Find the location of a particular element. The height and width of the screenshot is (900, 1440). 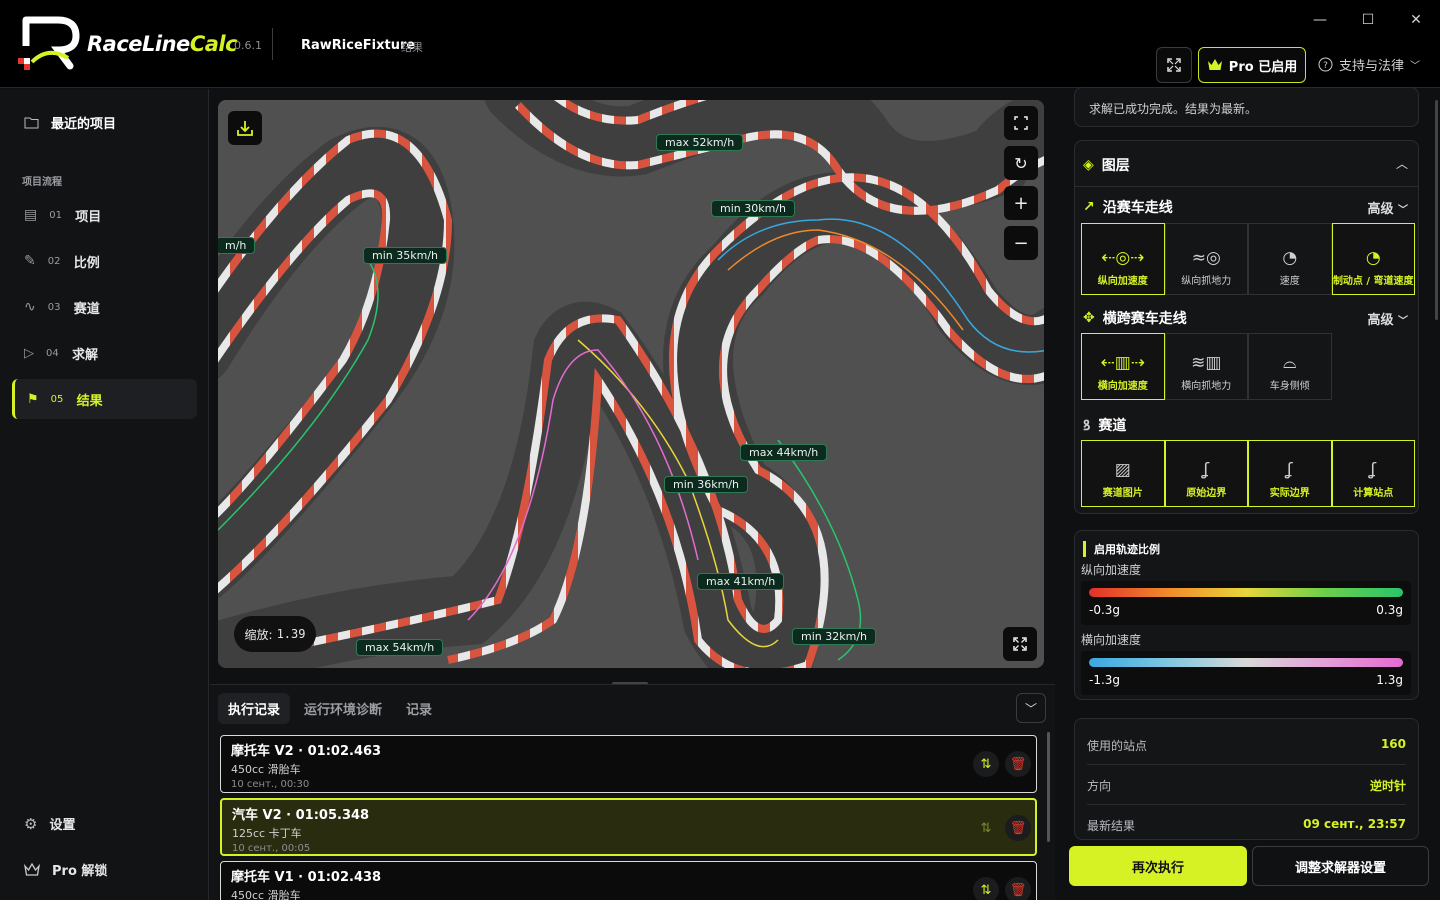

nav-number: 04 is located at coordinates (52, 353).